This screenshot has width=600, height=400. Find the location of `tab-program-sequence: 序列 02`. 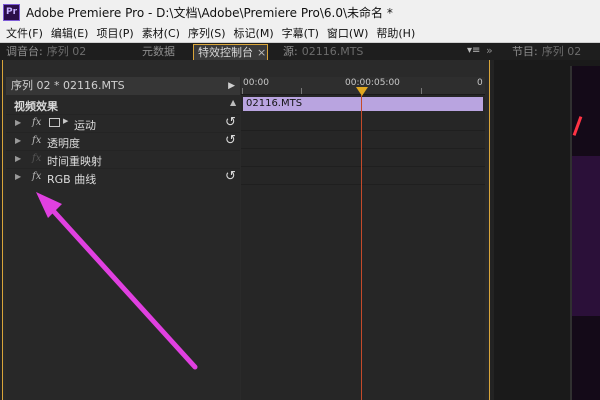

tab-program-sequence: 序列 02 is located at coordinates (561, 51).